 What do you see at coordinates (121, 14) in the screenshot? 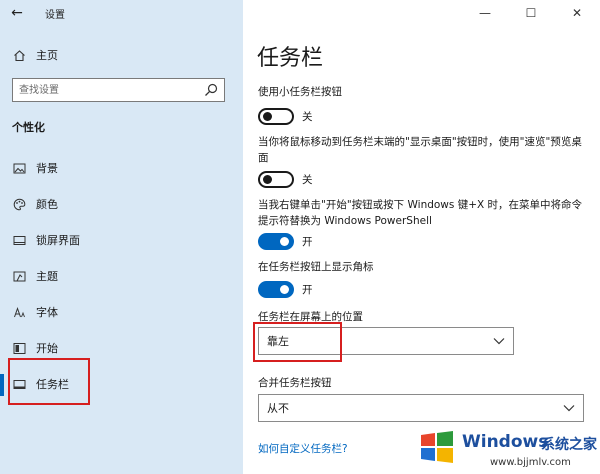
I see `title-bar: ← 设置` at bounding box center [121, 14].